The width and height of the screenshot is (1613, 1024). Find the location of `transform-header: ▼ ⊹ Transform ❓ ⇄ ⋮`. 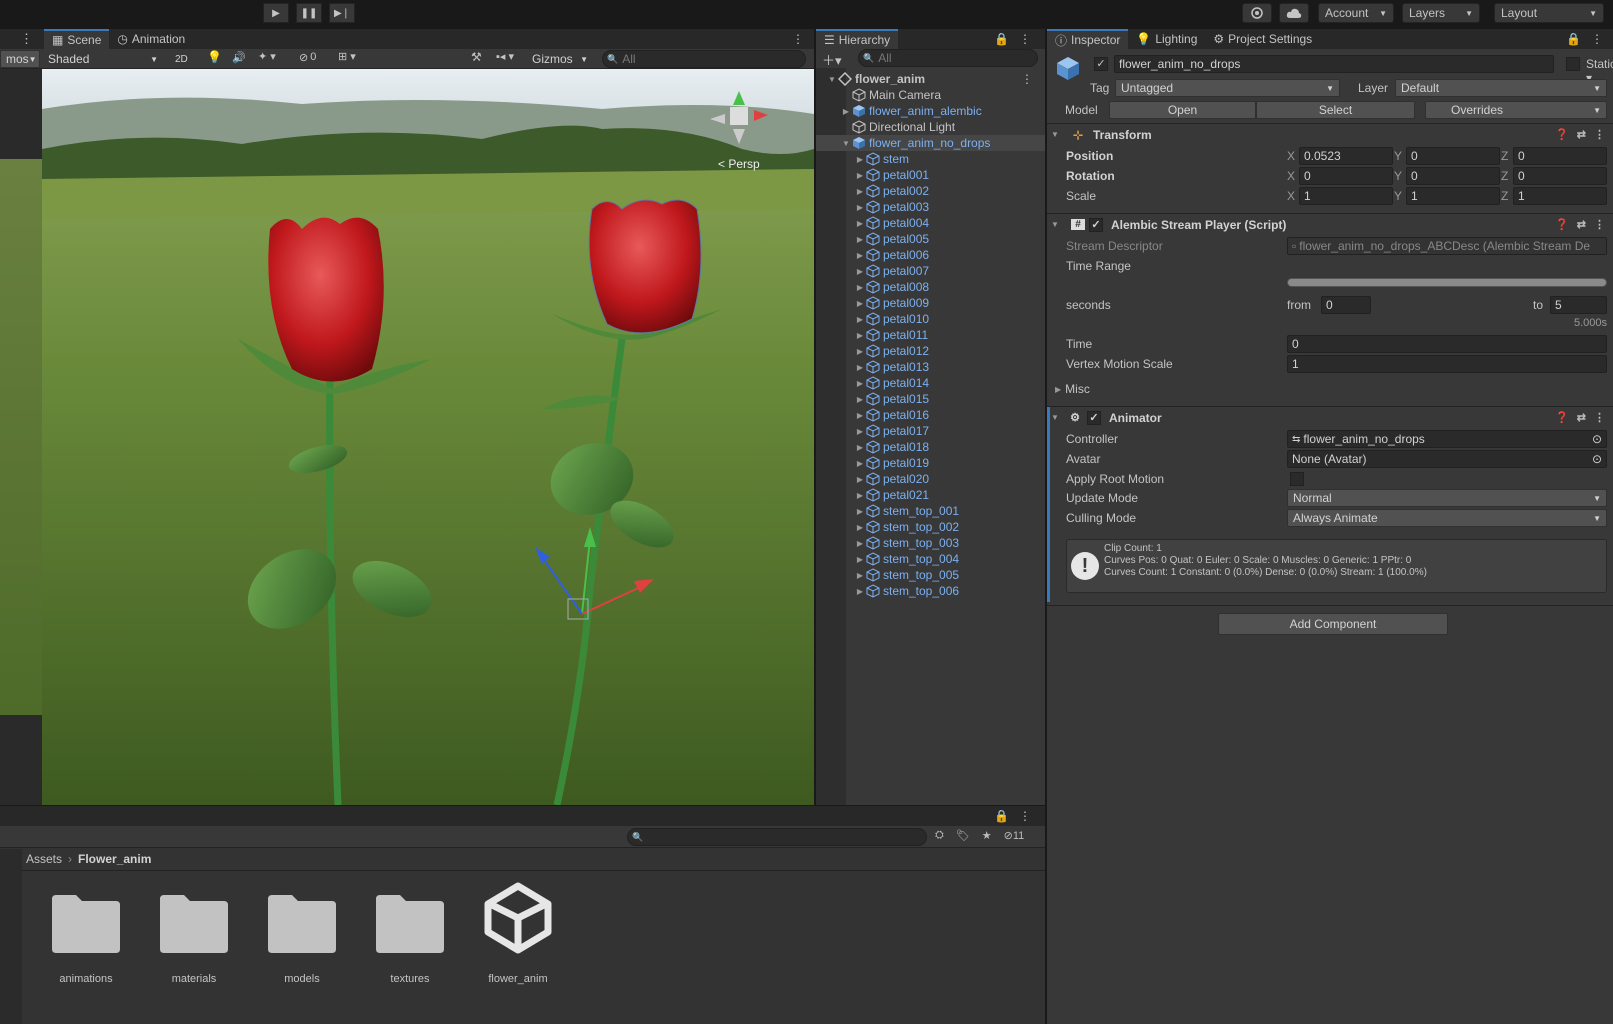

transform-header: ▼ ⊹ Transform ❓ ⇄ ⋮ is located at coordinates (1330, 134).